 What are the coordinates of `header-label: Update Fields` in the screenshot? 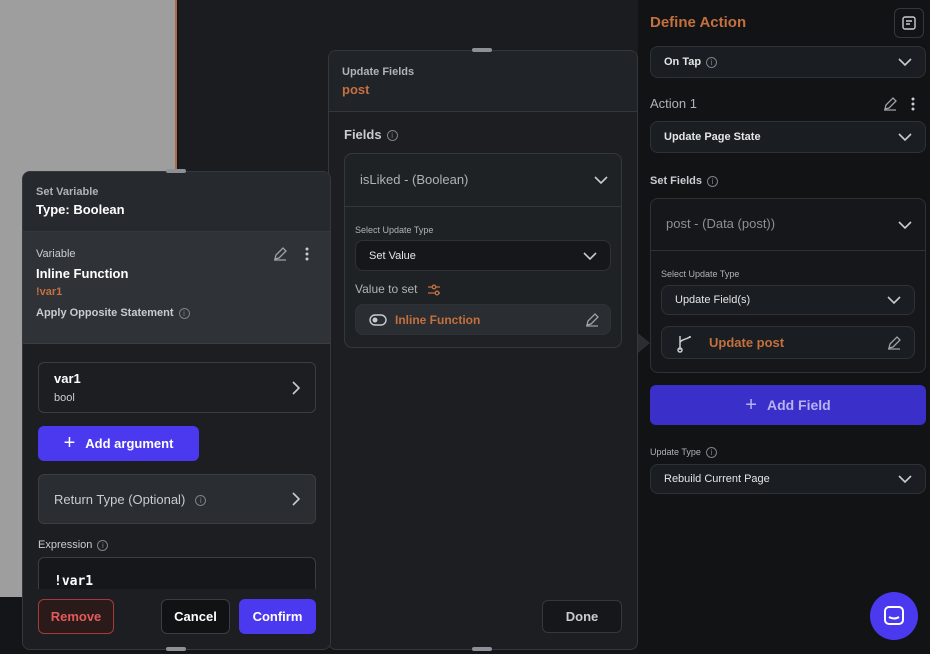 It's located at (378, 72).